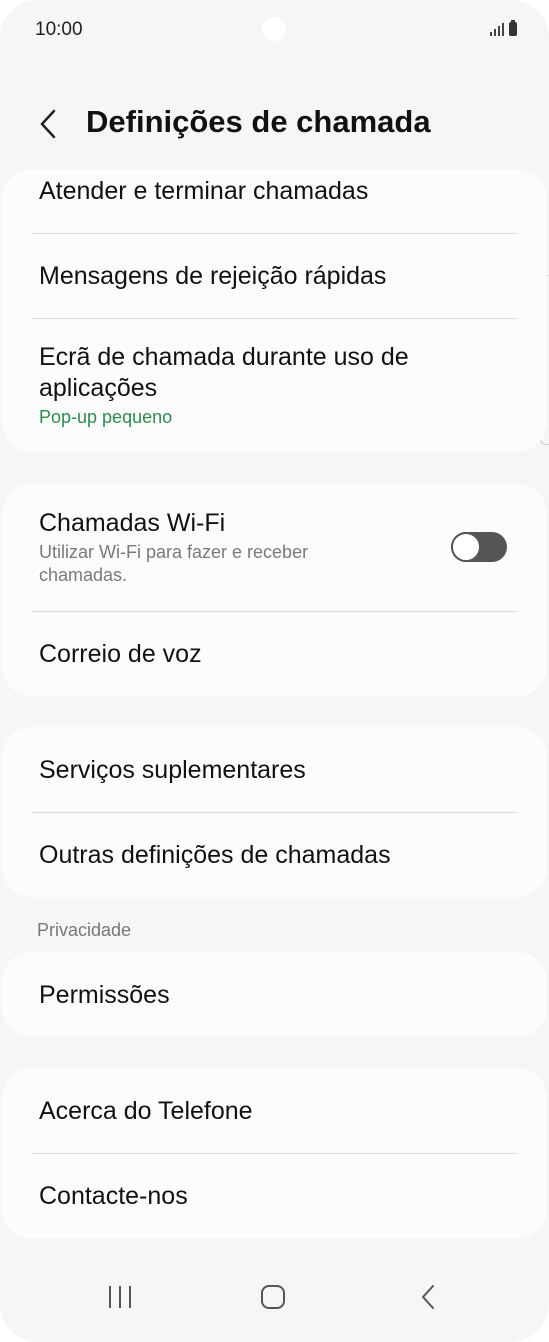 The height and width of the screenshot is (1342, 549). I want to click on setting-voicemail: Correio de voz, so click(278, 654).